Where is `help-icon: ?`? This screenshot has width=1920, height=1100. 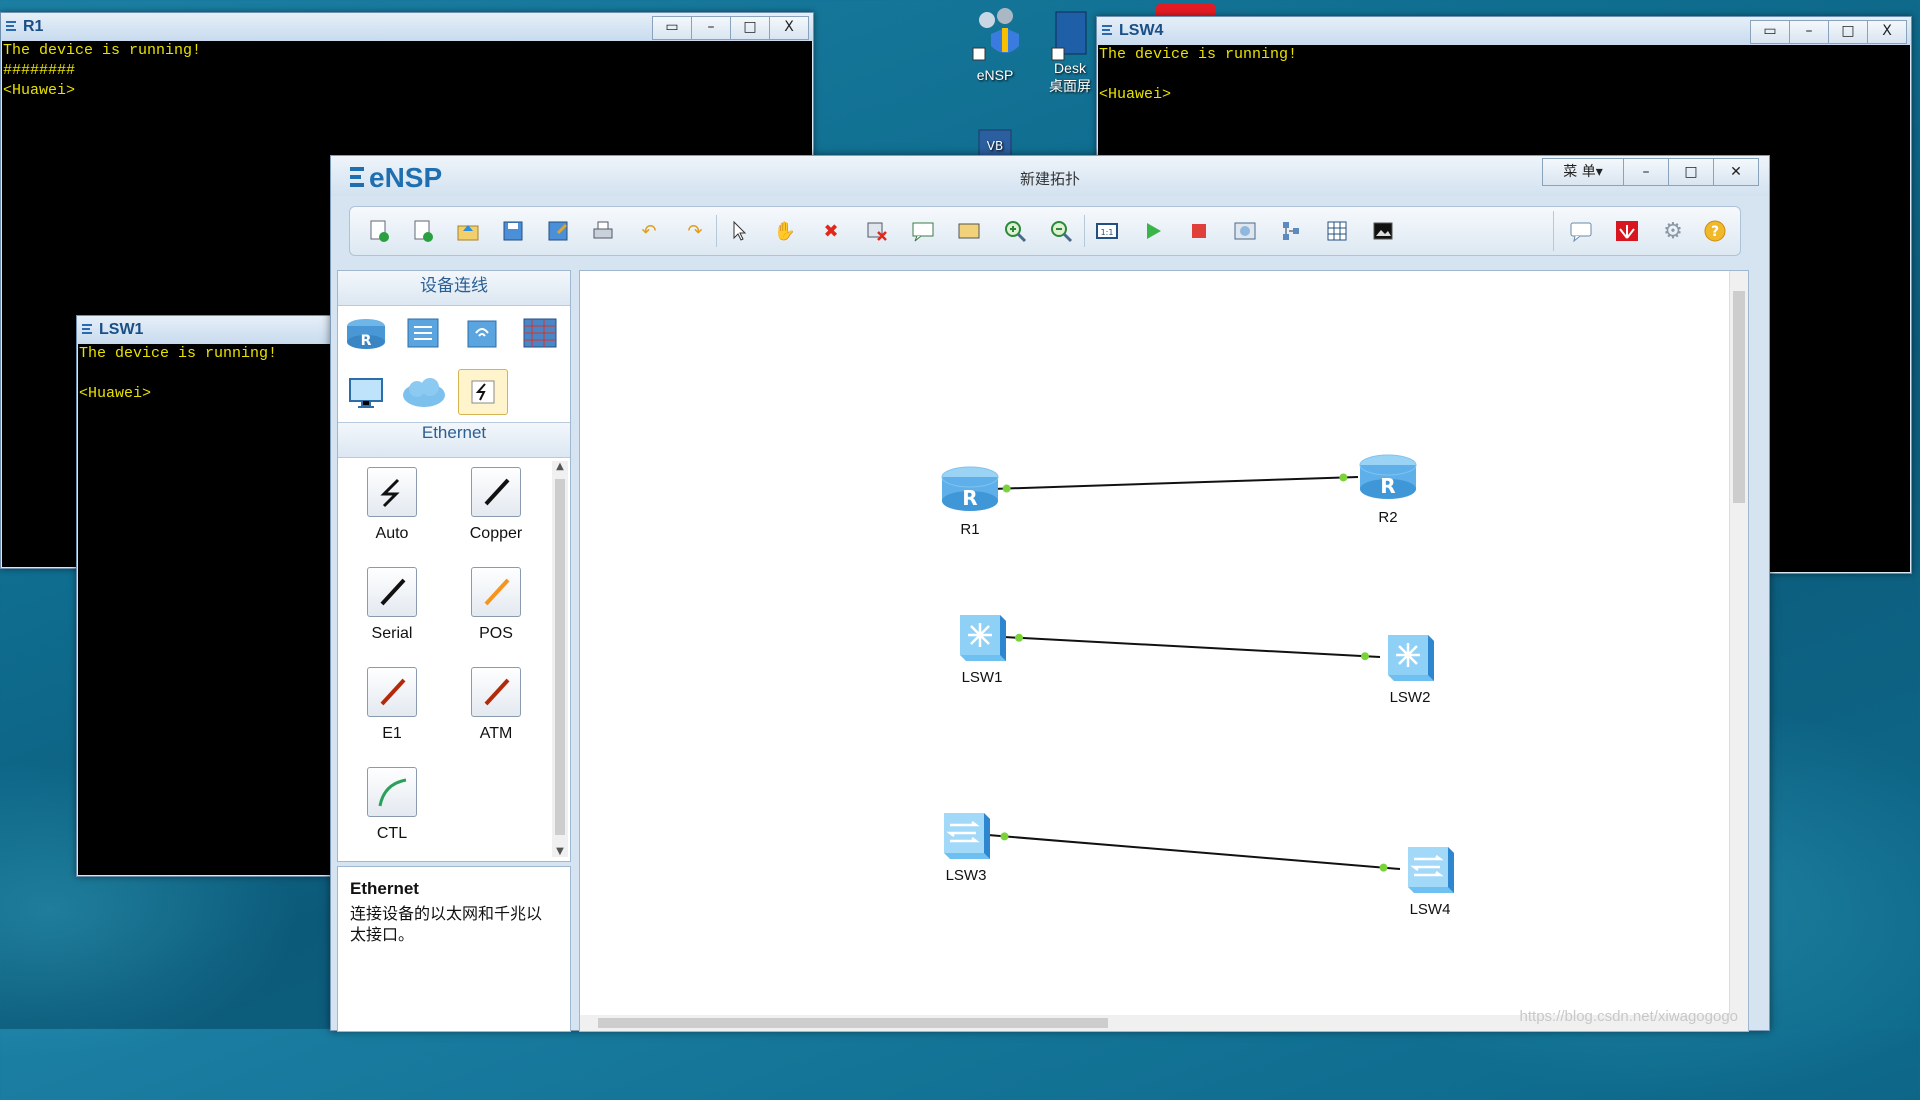 help-icon: ? is located at coordinates (1715, 231).